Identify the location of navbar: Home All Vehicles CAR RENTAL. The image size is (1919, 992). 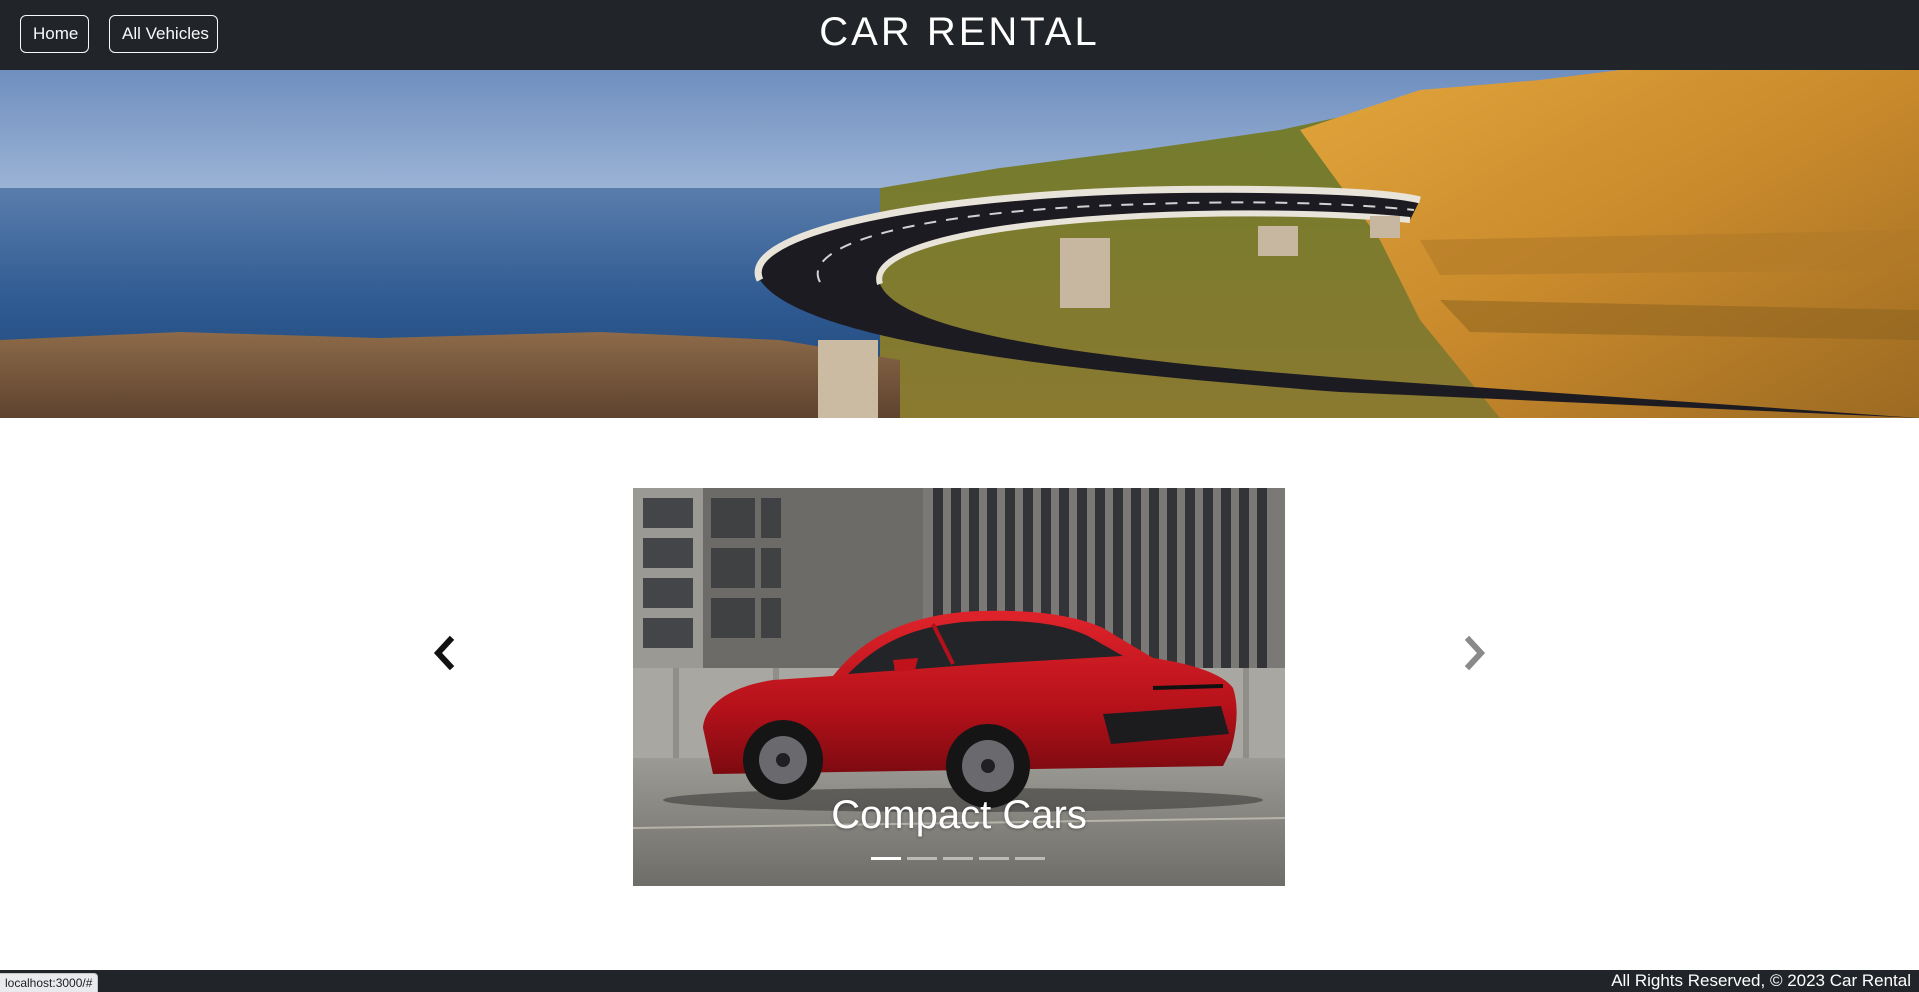
(959, 35).